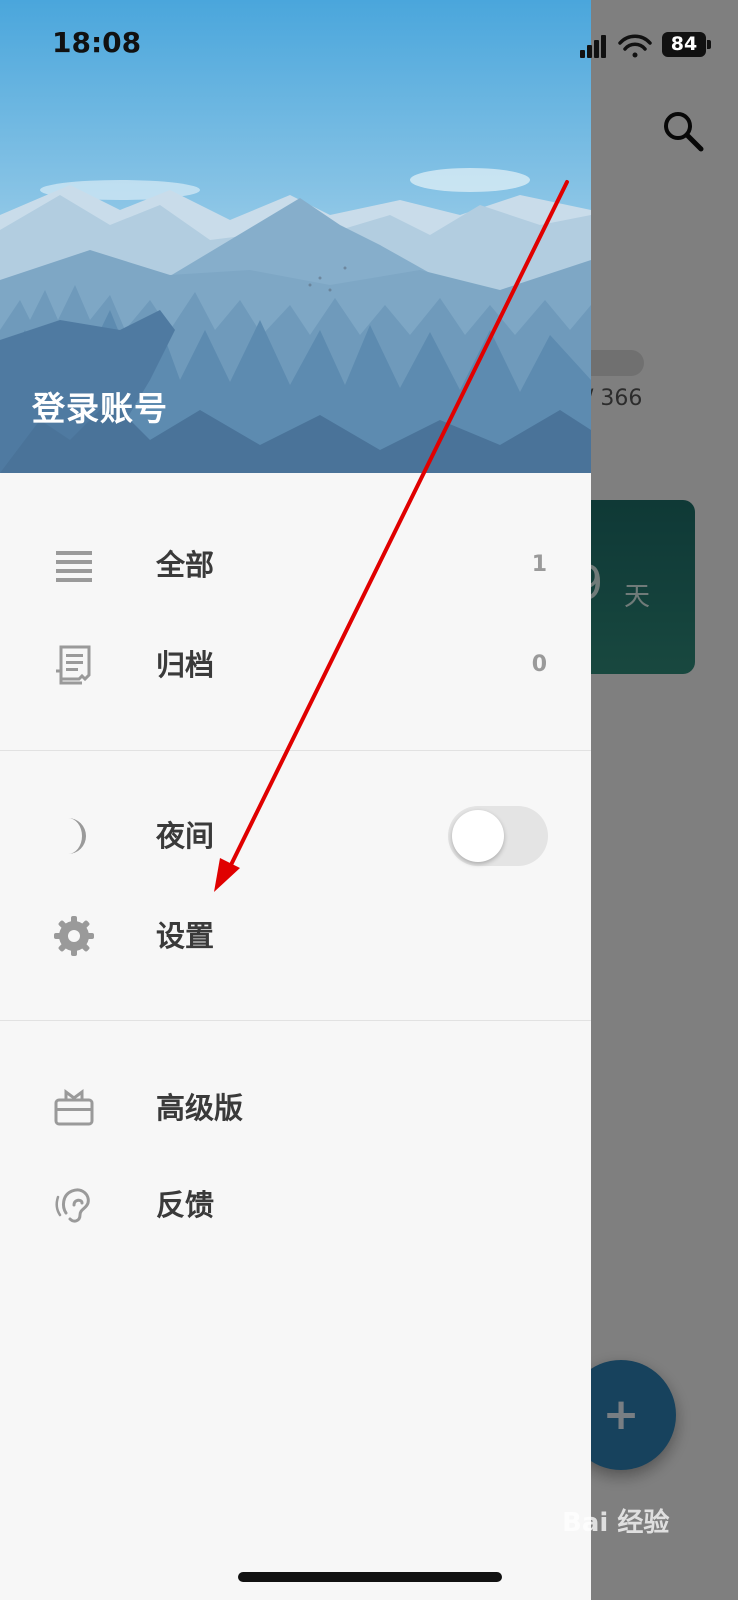 The width and height of the screenshot is (738, 1600). What do you see at coordinates (616, 1523) in the screenshot?
I see `watermark: Bai 经验` at bounding box center [616, 1523].